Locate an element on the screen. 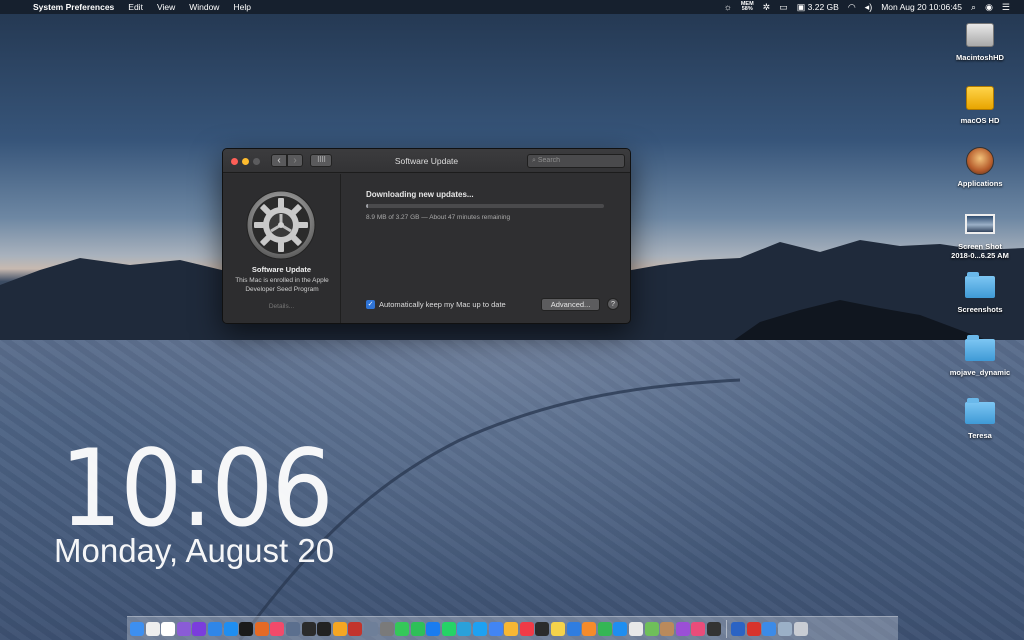  auto-update-option: ✓ Automatically keep my Mac up to date is located at coordinates (436, 304).